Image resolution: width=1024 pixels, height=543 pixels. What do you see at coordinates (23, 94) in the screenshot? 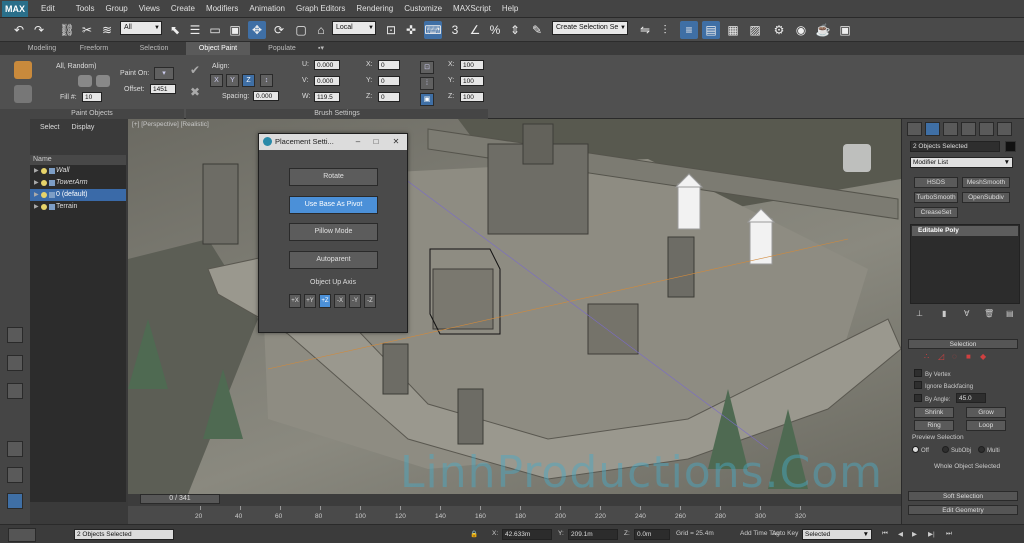
I see `paint-pick-icon` at bounding box center [23, 94].